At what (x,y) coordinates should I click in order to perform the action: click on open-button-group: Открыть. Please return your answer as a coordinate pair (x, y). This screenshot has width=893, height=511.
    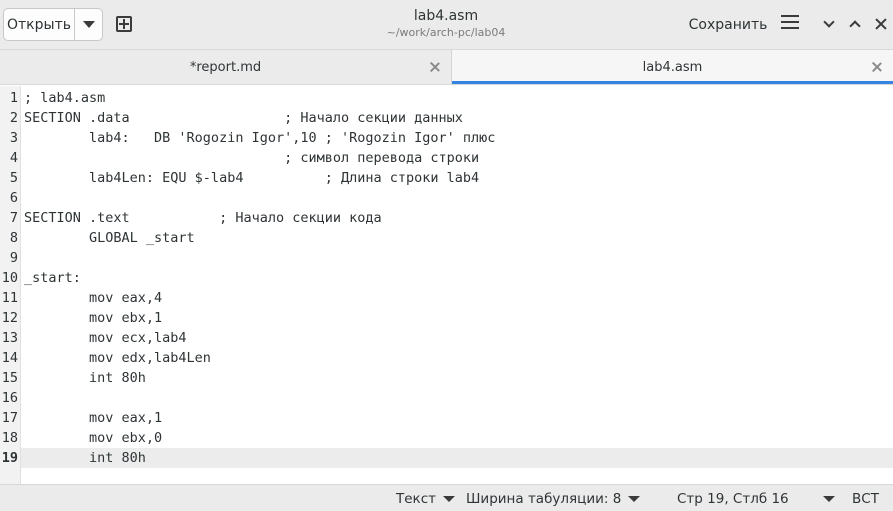
    Looking at the image, I should click on (53, 24).